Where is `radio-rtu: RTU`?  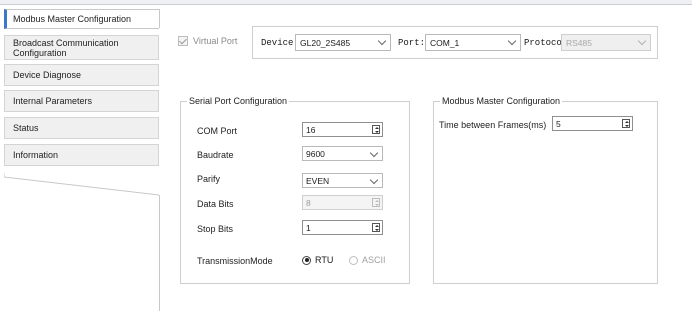 radio-rtu: RTU is located at coordinates (317, 260).